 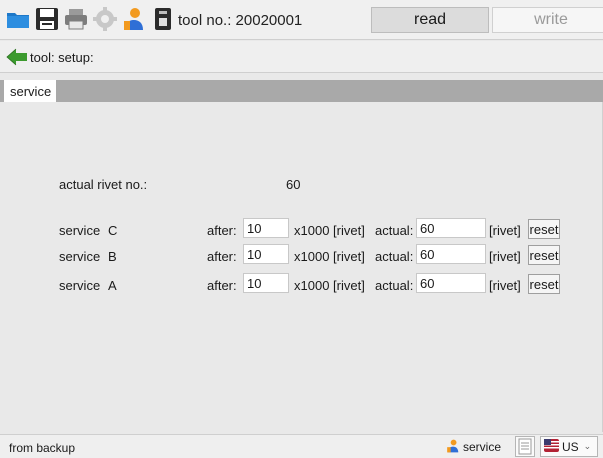 I want to click on save-icon, so click(x=47, y=19).